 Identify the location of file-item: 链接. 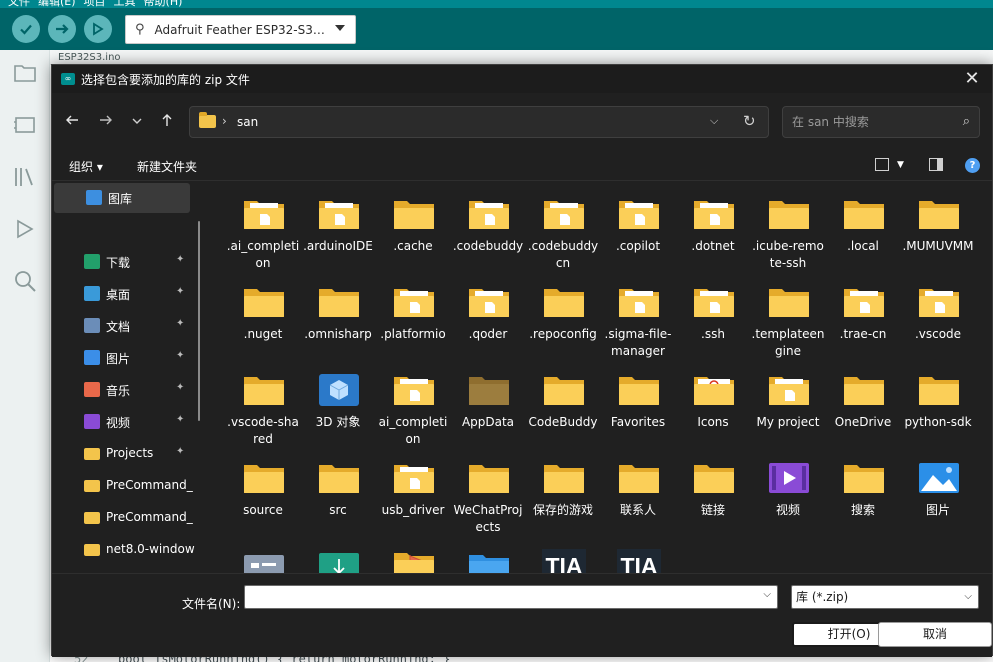
(713, 489).